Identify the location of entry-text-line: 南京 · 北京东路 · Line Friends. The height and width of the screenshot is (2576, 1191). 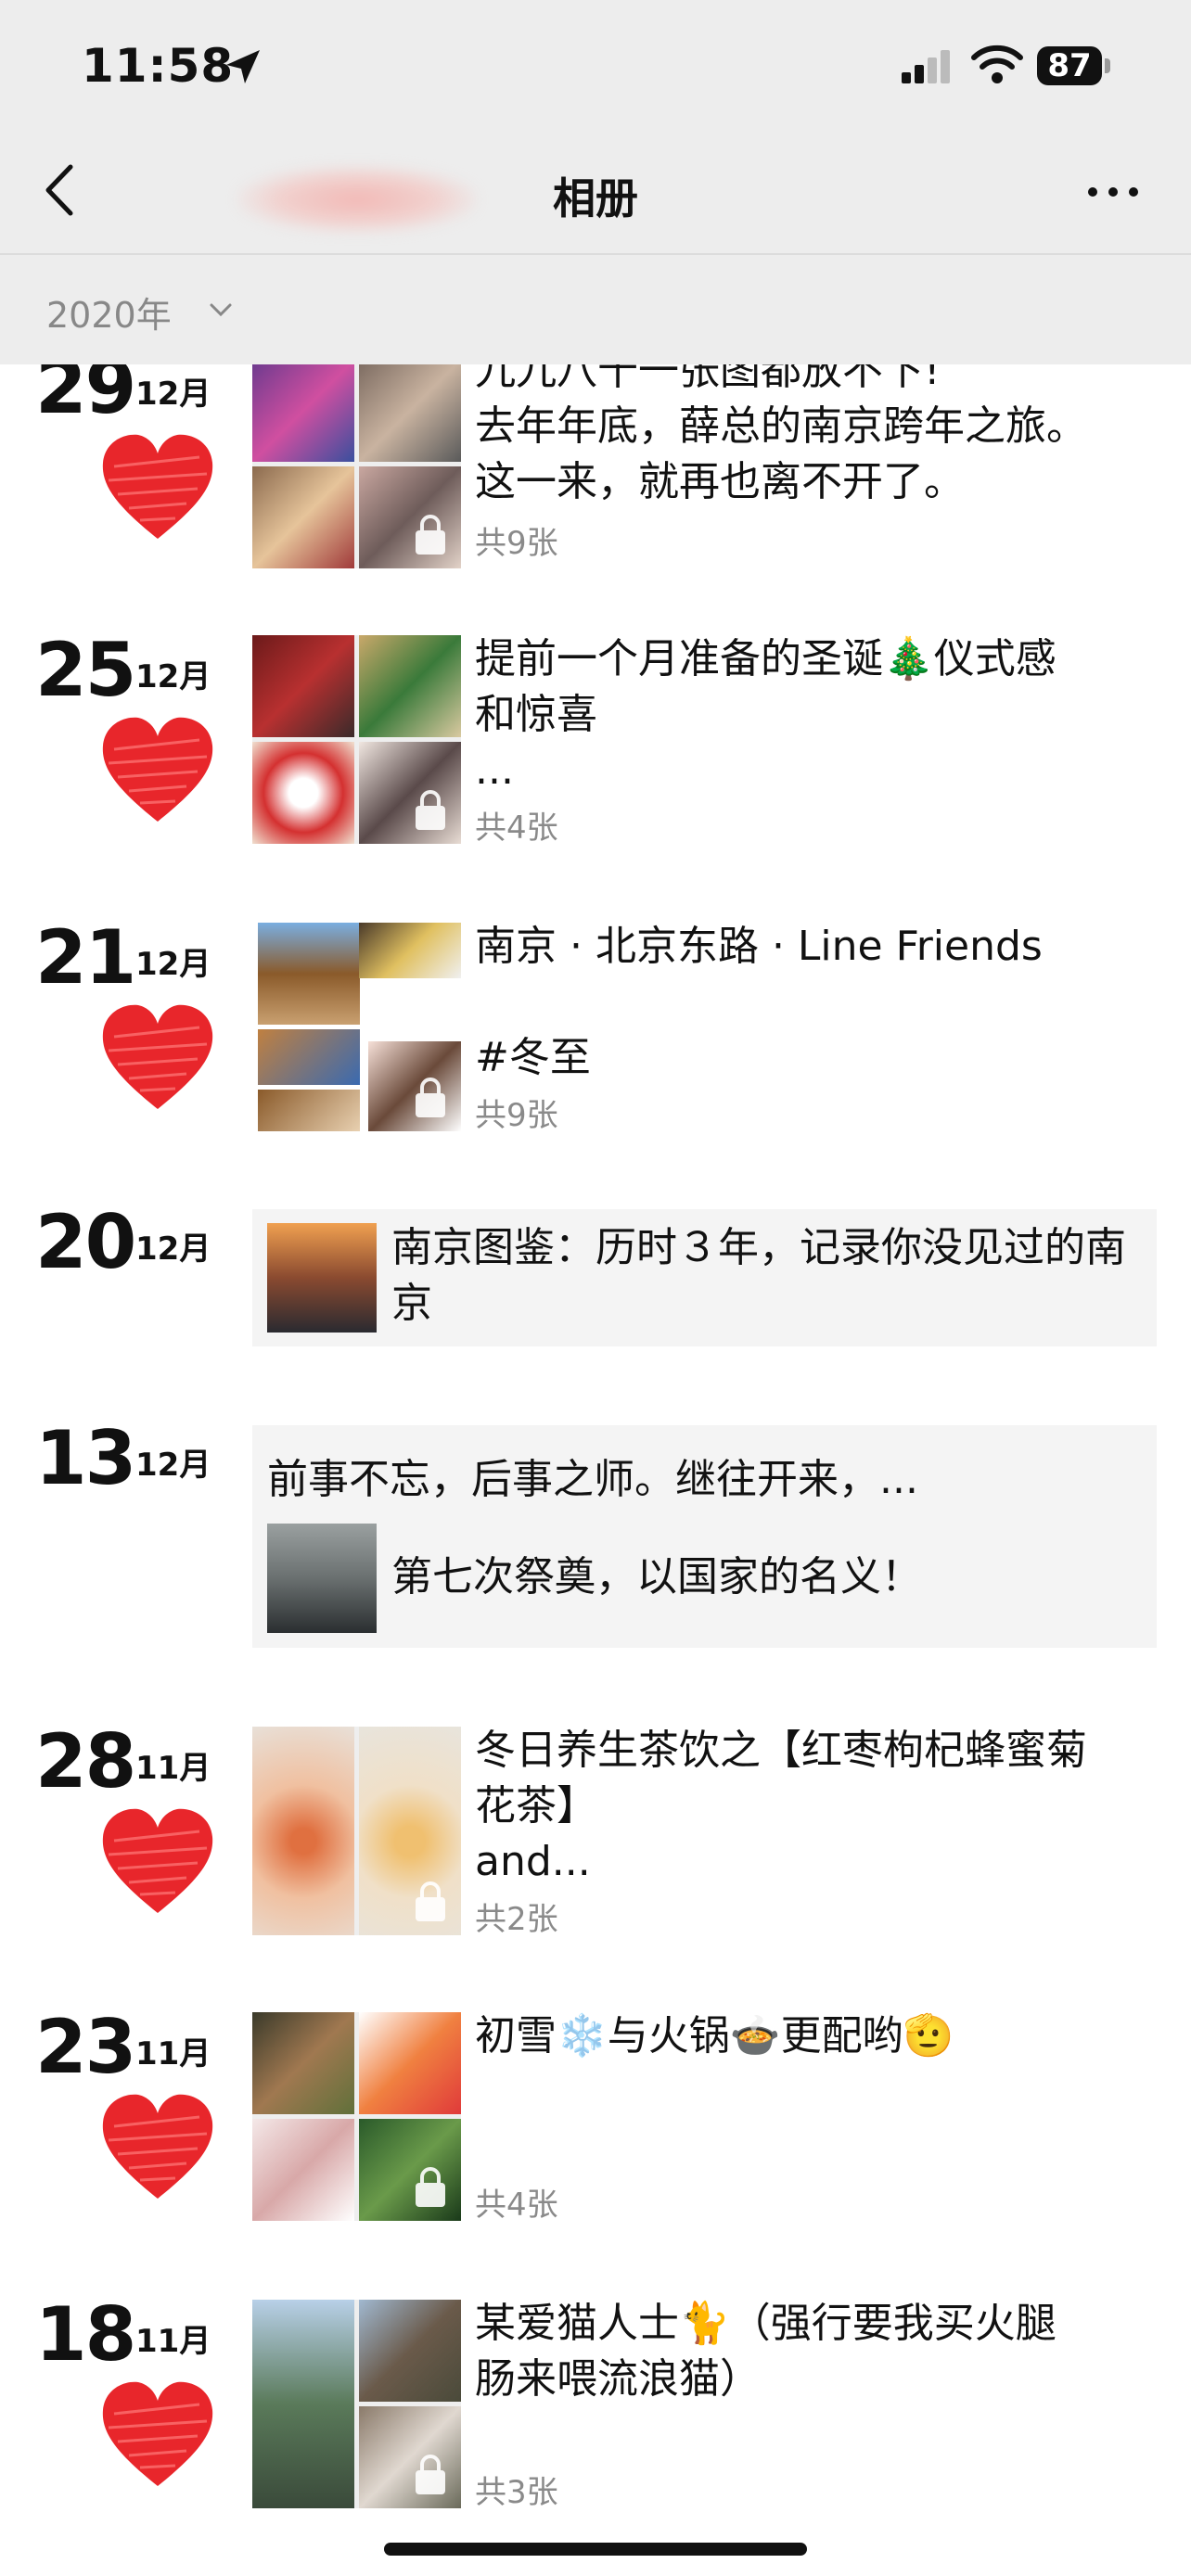
(759, 947).